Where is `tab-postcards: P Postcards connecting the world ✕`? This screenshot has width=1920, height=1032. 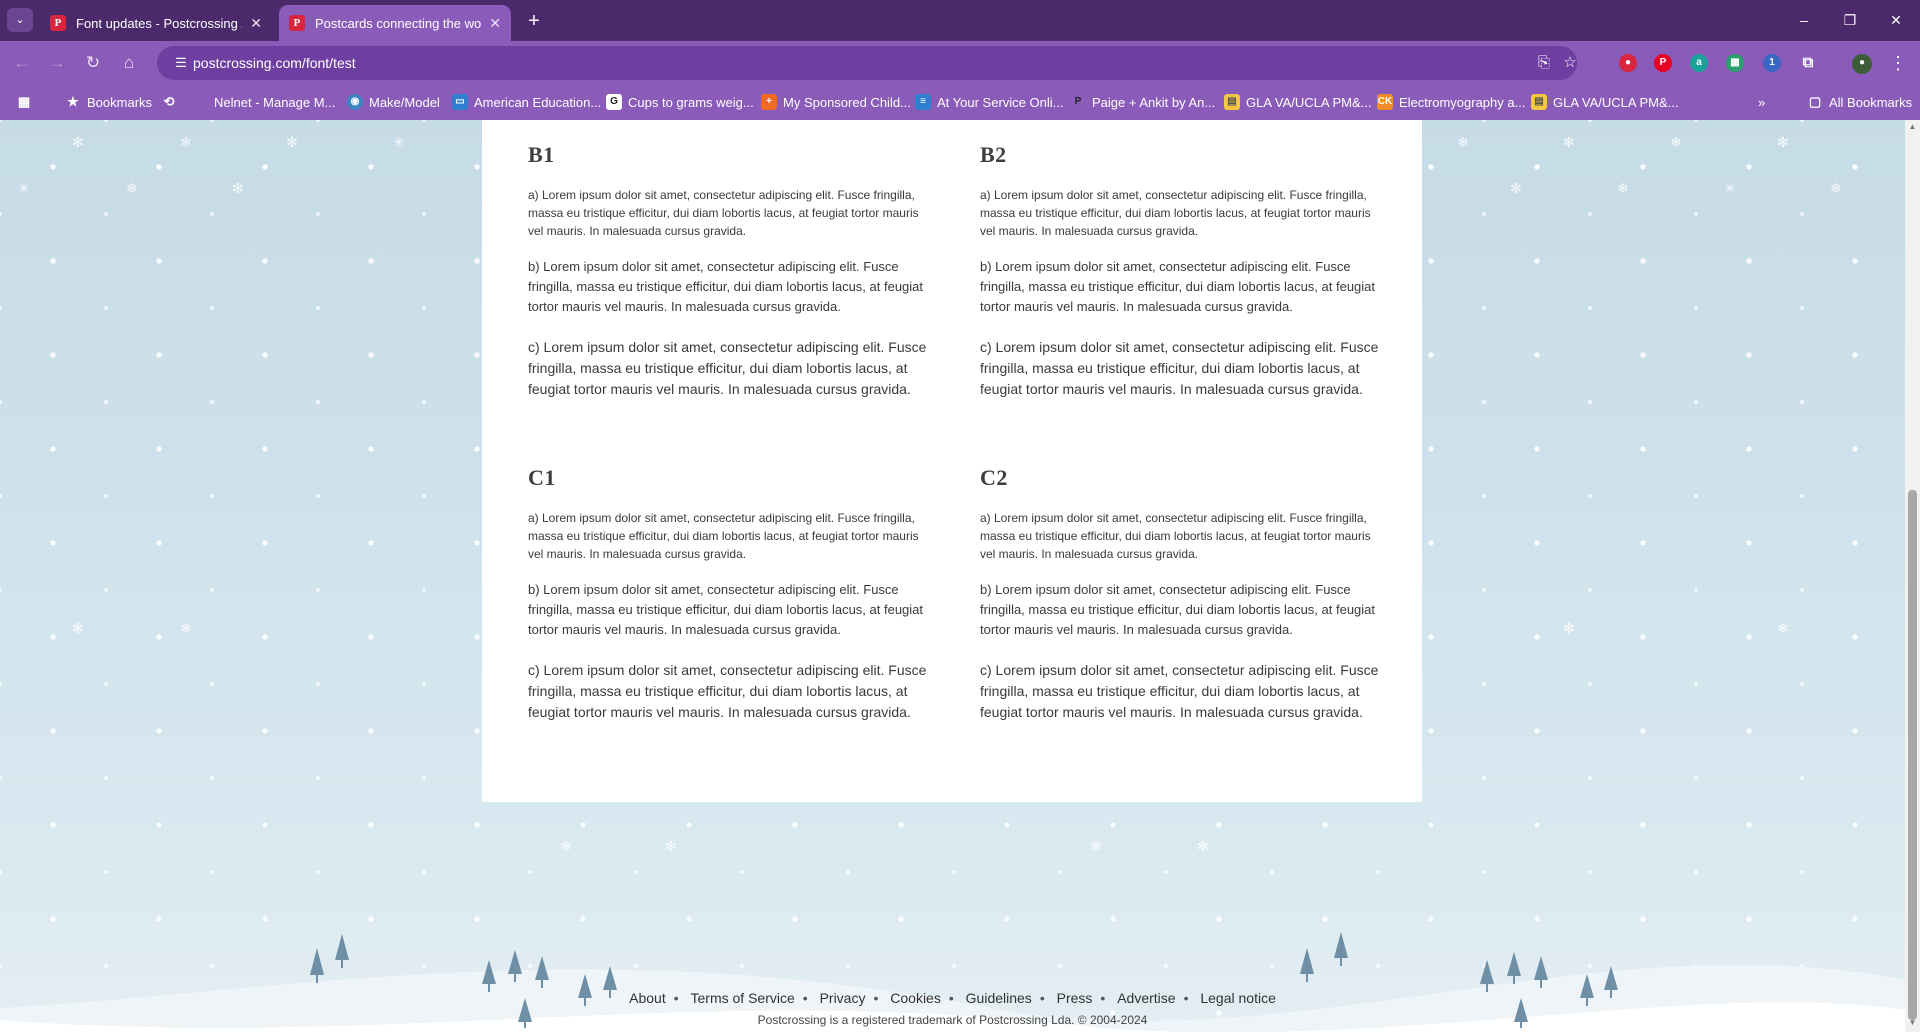 tab-postcards: P Postcards connecting the world ✕ is located at coordinates (395, 23).